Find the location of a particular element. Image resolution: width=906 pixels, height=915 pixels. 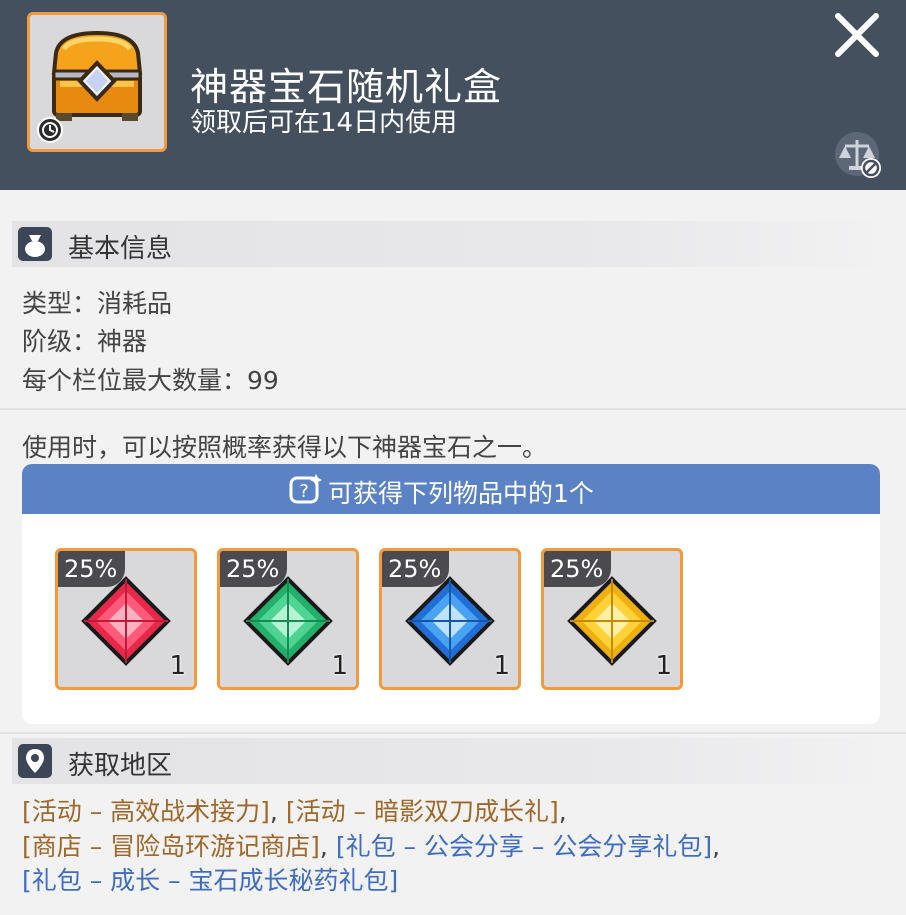

random-box-icon: ? is located at coordinates (305, 489).